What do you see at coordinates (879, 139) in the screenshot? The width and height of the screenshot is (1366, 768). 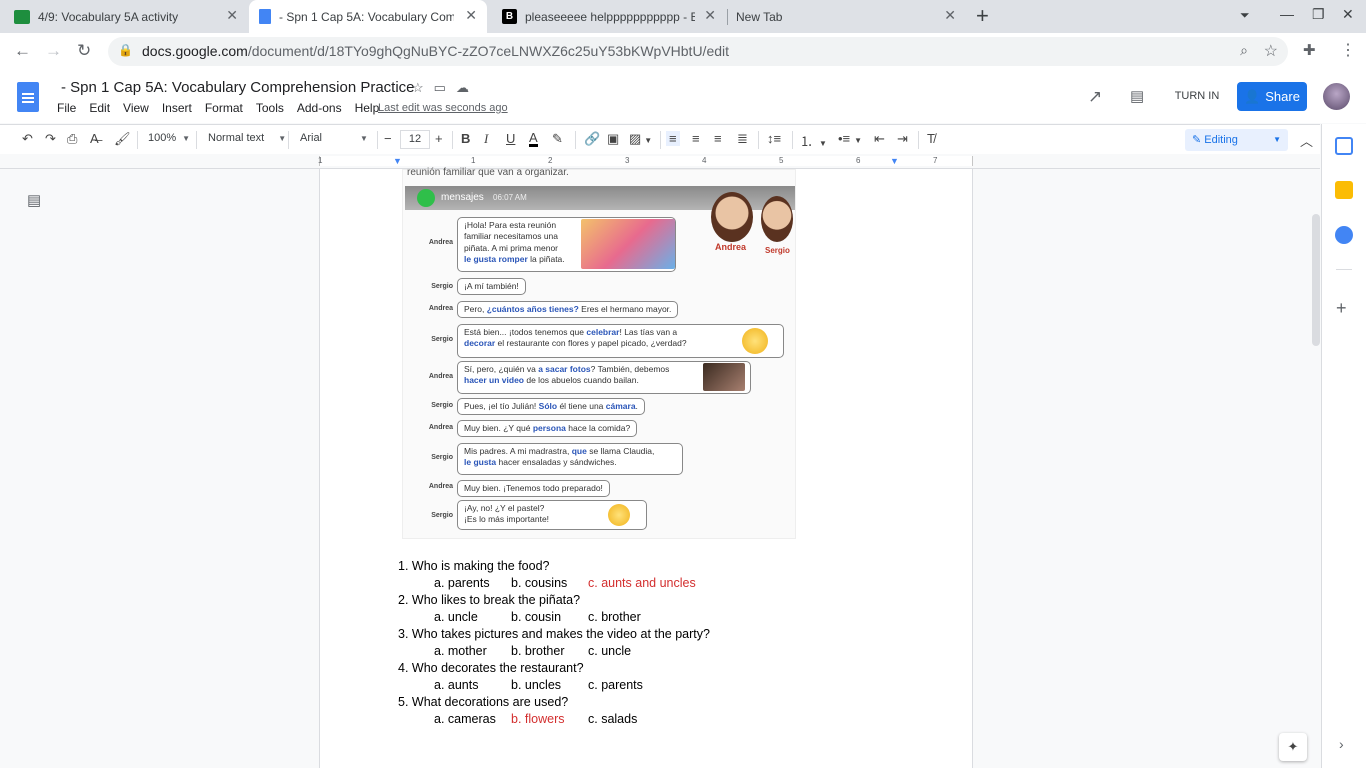 I see `decrease-indent-icon: ⇤` at bounding box center [879, 139].